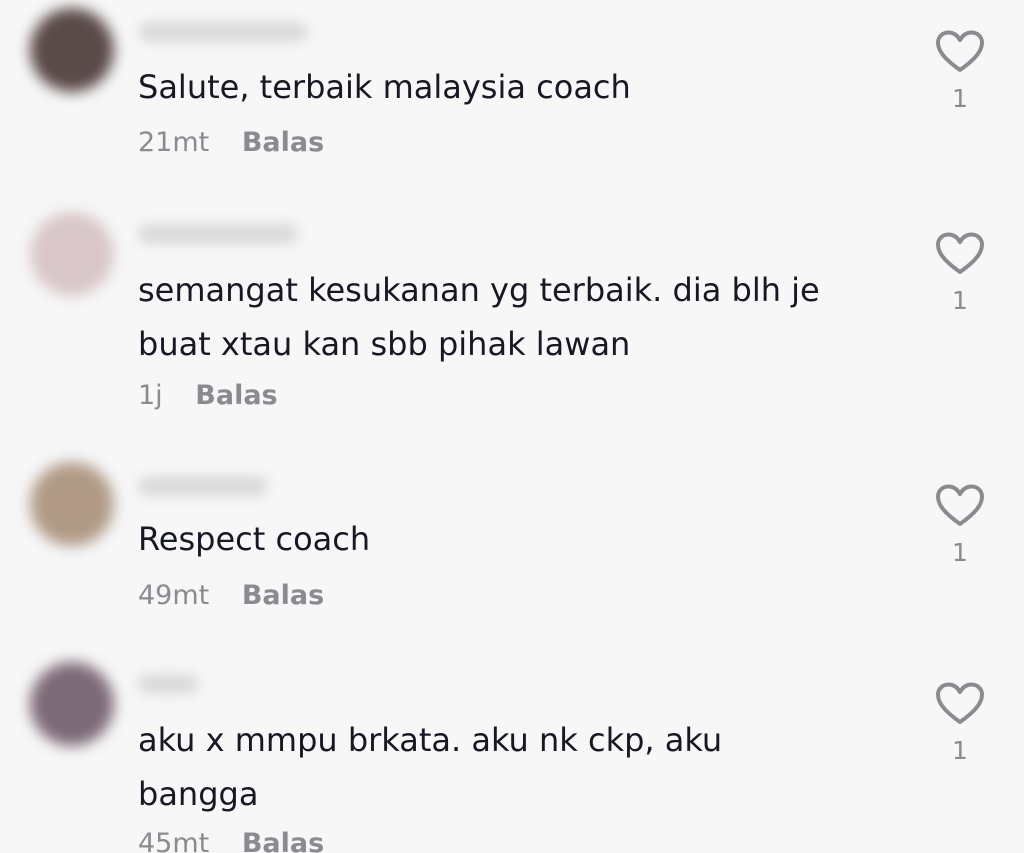 The image size is (1024, 853). What do you see at coordinates (254, 539) in the screenshot?
I see `comment-text: Respect coach` at bounding box center [254, 539].